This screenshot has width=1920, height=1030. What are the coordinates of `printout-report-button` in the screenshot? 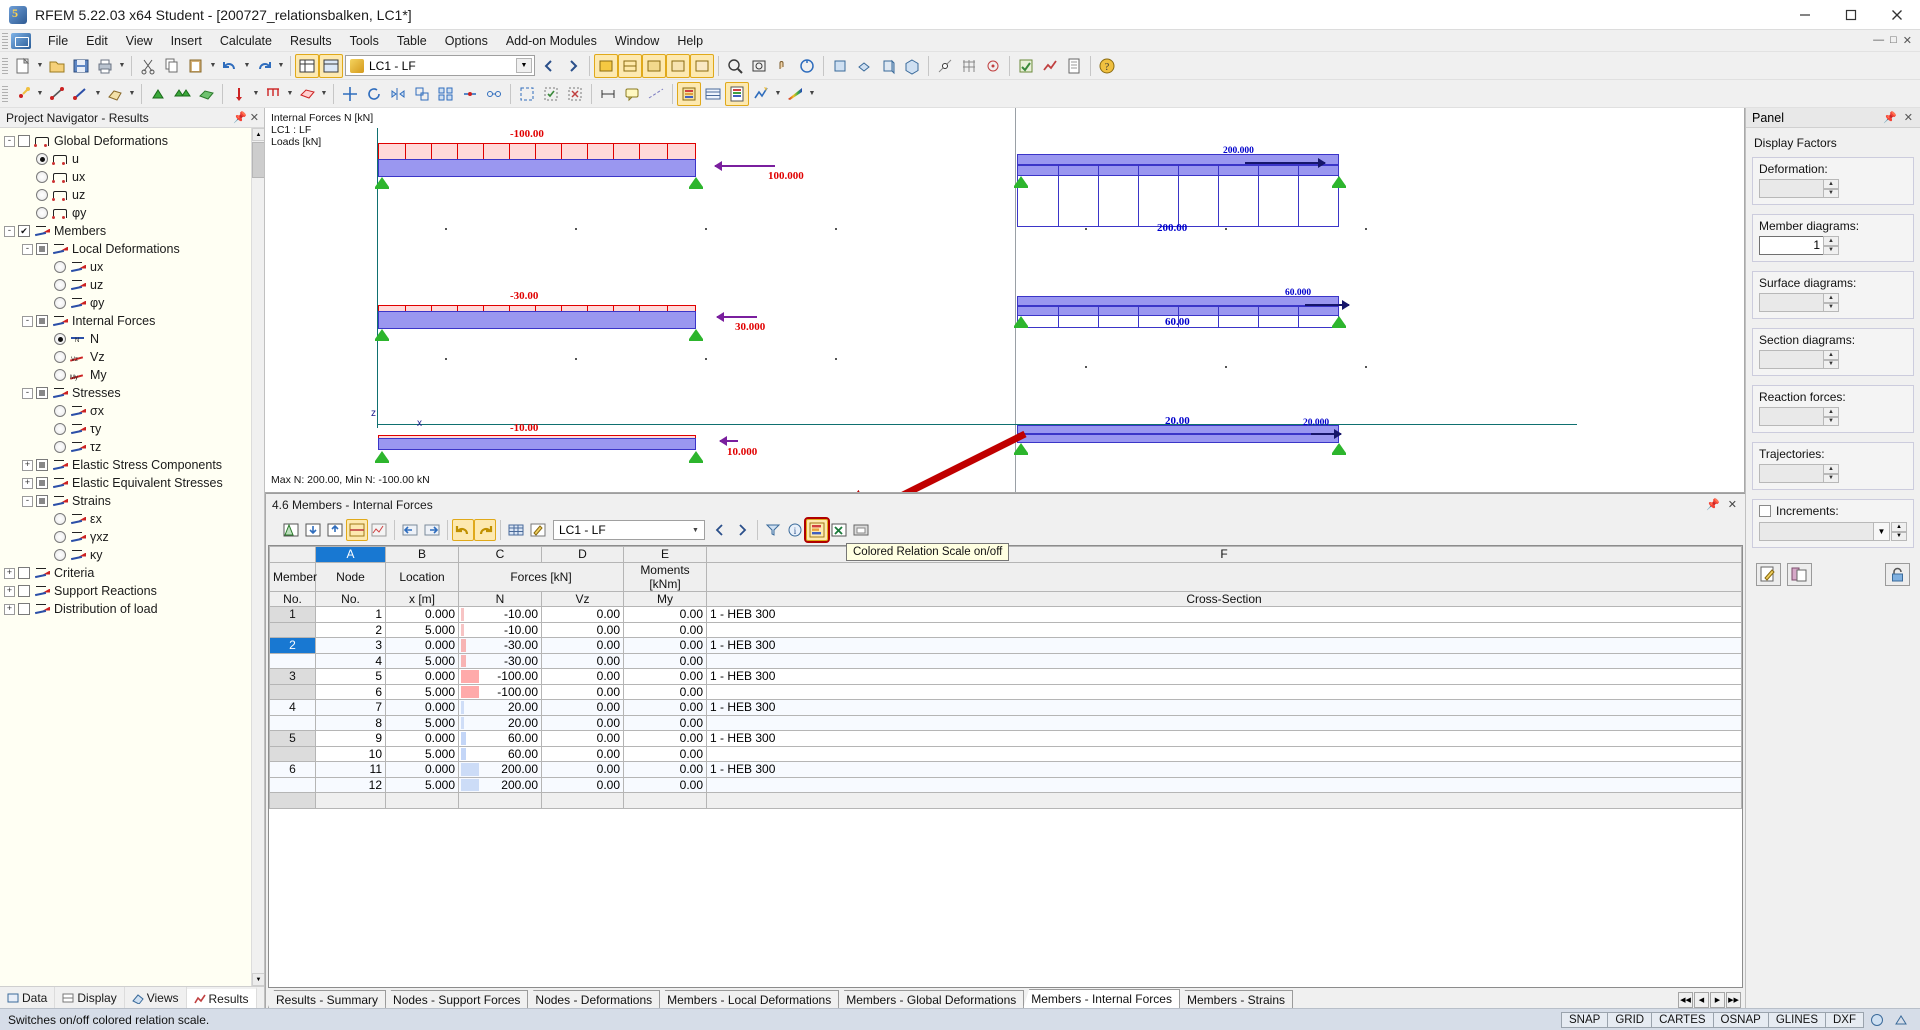 It's located at (1074, 66).